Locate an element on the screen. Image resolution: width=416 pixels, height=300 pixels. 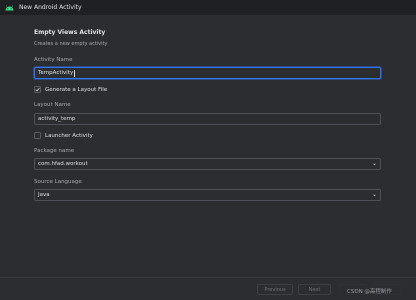
previous-button: Previous is located at coordinates (275, 289).